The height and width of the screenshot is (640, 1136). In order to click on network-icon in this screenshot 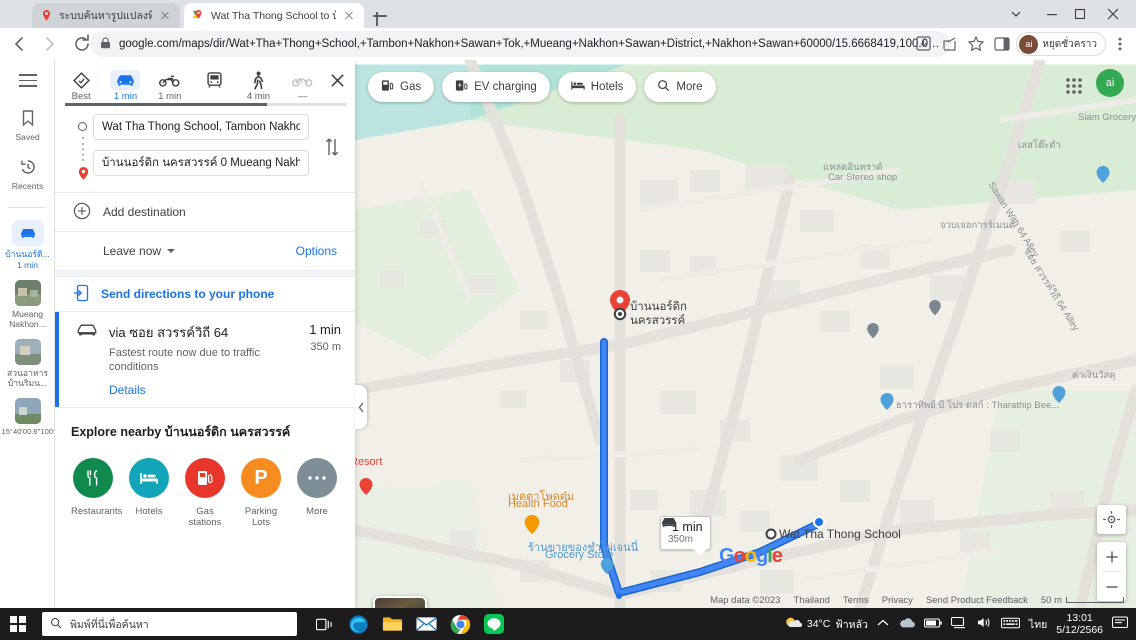, I will do `click(958, 624)`.